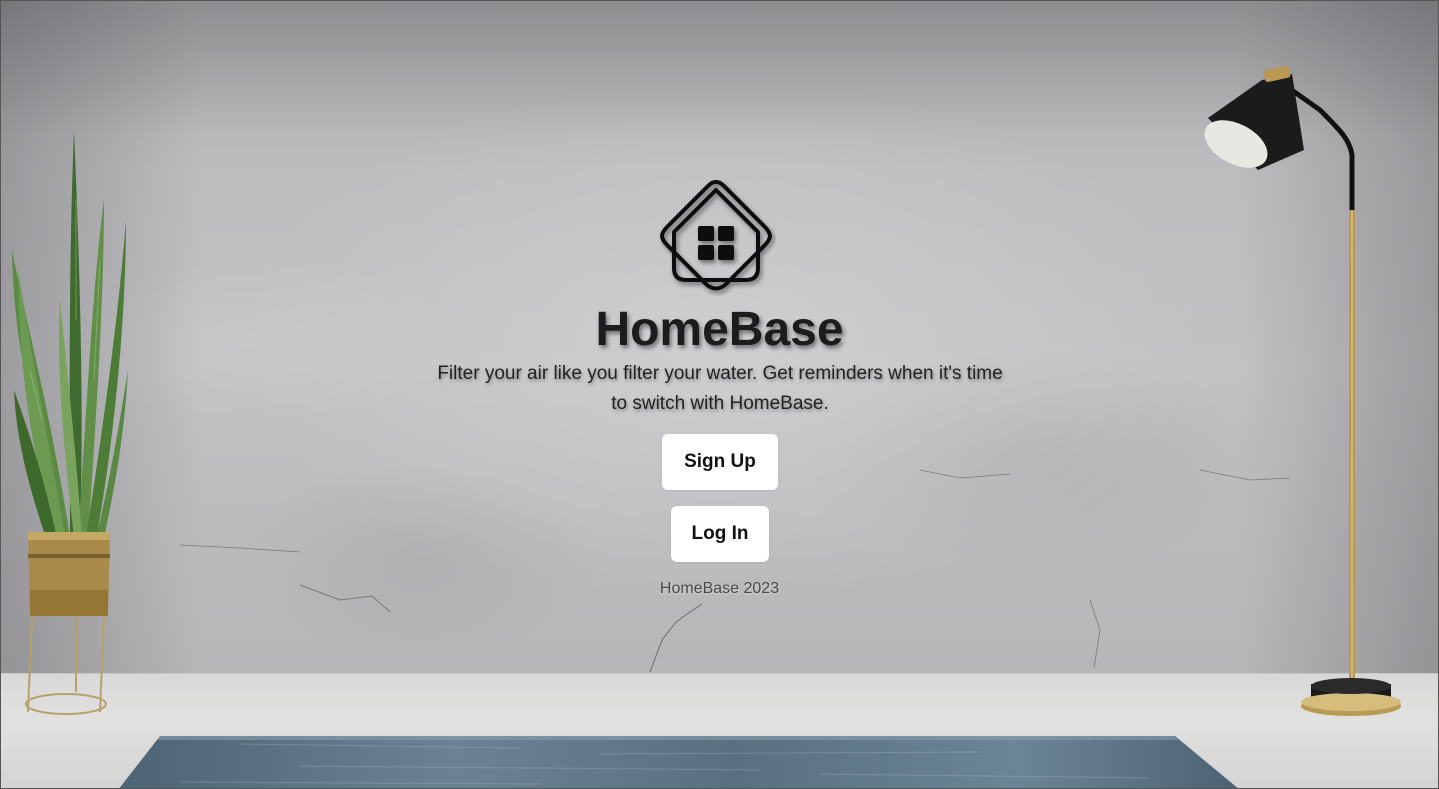 Image resolution: width=1439 pixels, height=789 pixels. I want to click on house-logo-icon, so click(716, 235).